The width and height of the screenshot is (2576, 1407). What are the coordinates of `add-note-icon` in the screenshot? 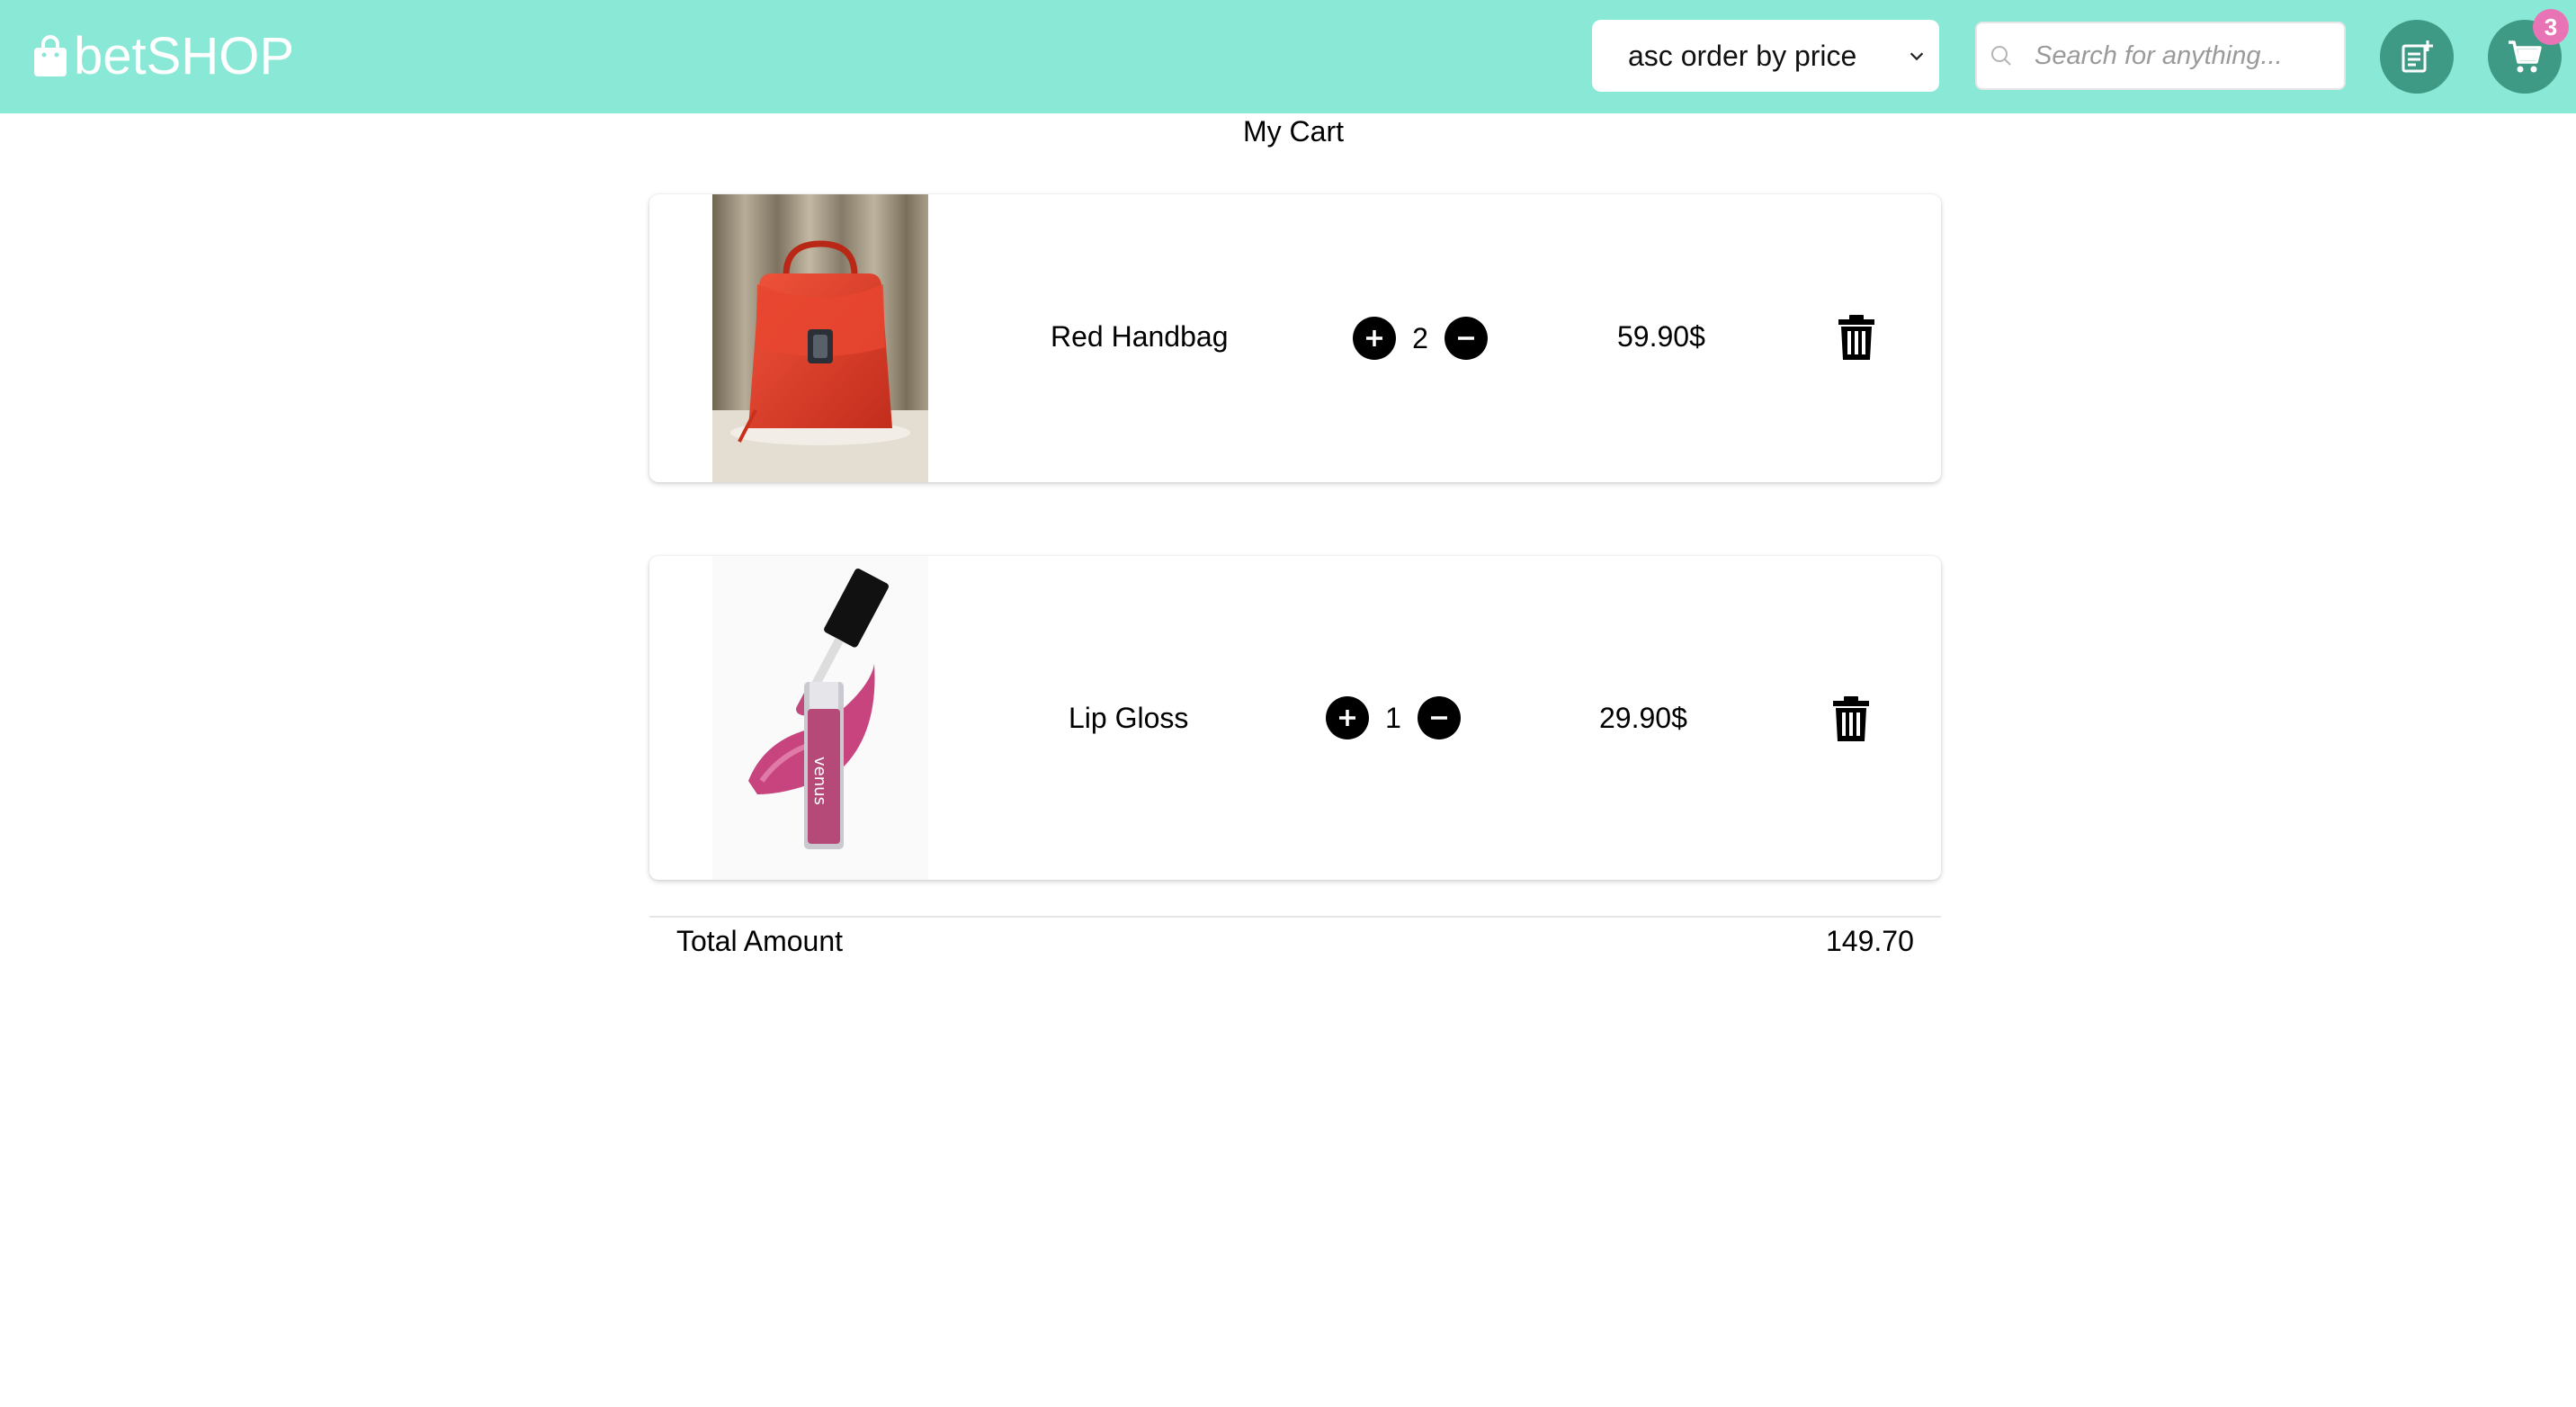 It's located at (2417, 56).